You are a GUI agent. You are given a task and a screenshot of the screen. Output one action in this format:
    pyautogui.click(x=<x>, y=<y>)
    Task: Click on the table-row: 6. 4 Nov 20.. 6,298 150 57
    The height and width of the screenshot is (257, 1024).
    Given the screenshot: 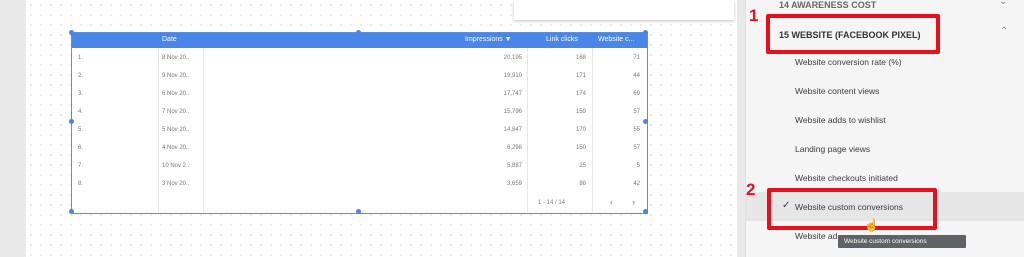 What is the action you would take?
    pyautogui.click(x=359, y=148)
    